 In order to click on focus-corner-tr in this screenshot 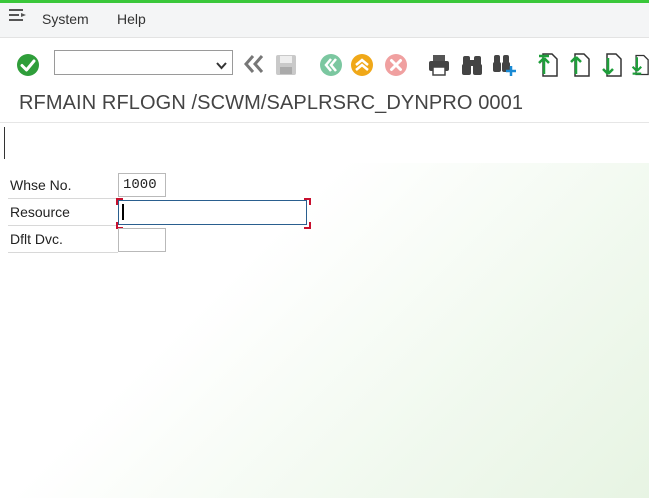, I will do `click(307, 201)`.